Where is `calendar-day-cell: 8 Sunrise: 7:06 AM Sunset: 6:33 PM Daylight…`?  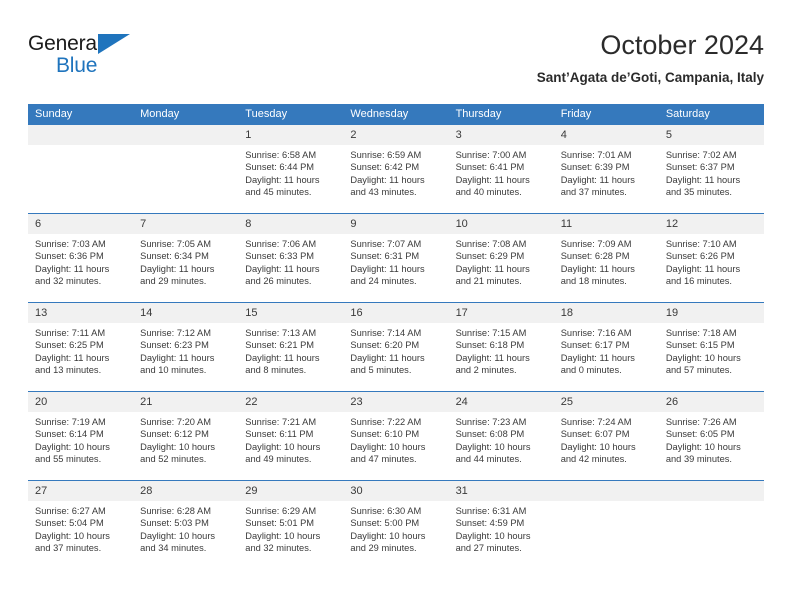
calendar-day-cell: 8 Sunrise: 7:06 AM Sunset: 6:33 PM Daylight… is located at coordinates (291, 258).